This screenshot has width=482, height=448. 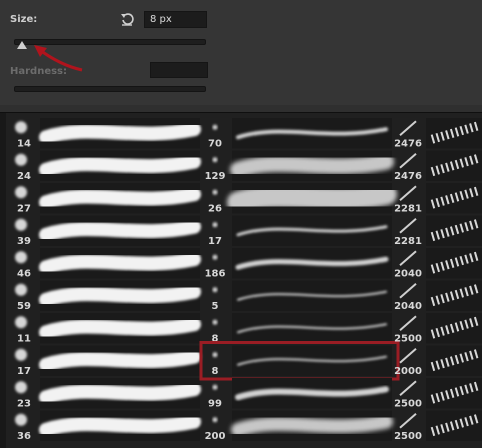 I want to click on reset-arrow-icon, so click(x=127, y=19).